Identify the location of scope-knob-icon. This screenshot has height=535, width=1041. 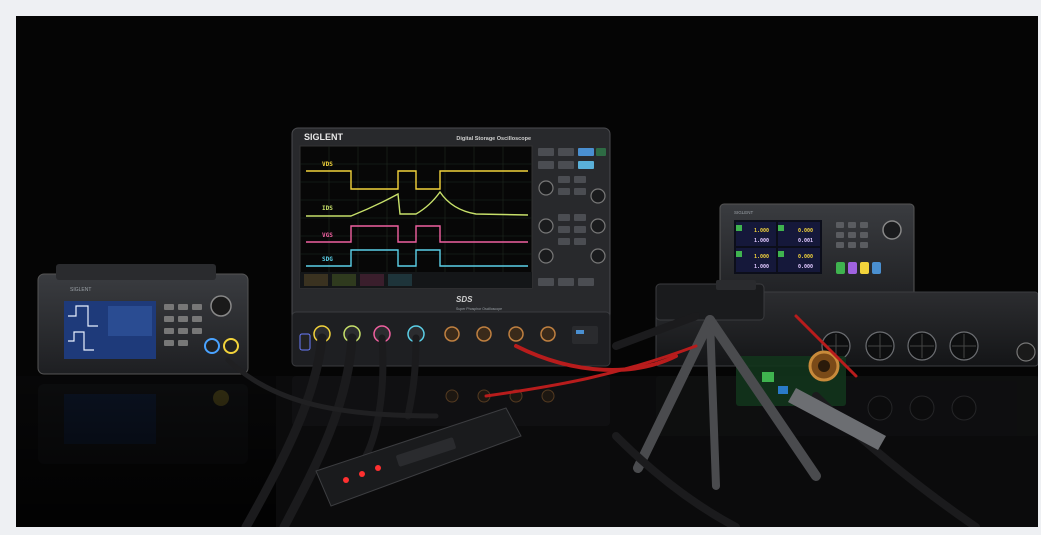
(546, 188).